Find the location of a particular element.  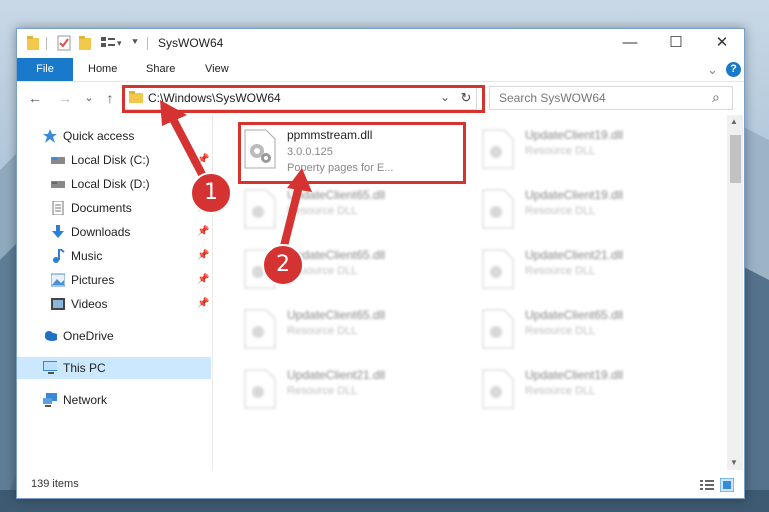

annotation-arrows is located at coordinates (236, 177).